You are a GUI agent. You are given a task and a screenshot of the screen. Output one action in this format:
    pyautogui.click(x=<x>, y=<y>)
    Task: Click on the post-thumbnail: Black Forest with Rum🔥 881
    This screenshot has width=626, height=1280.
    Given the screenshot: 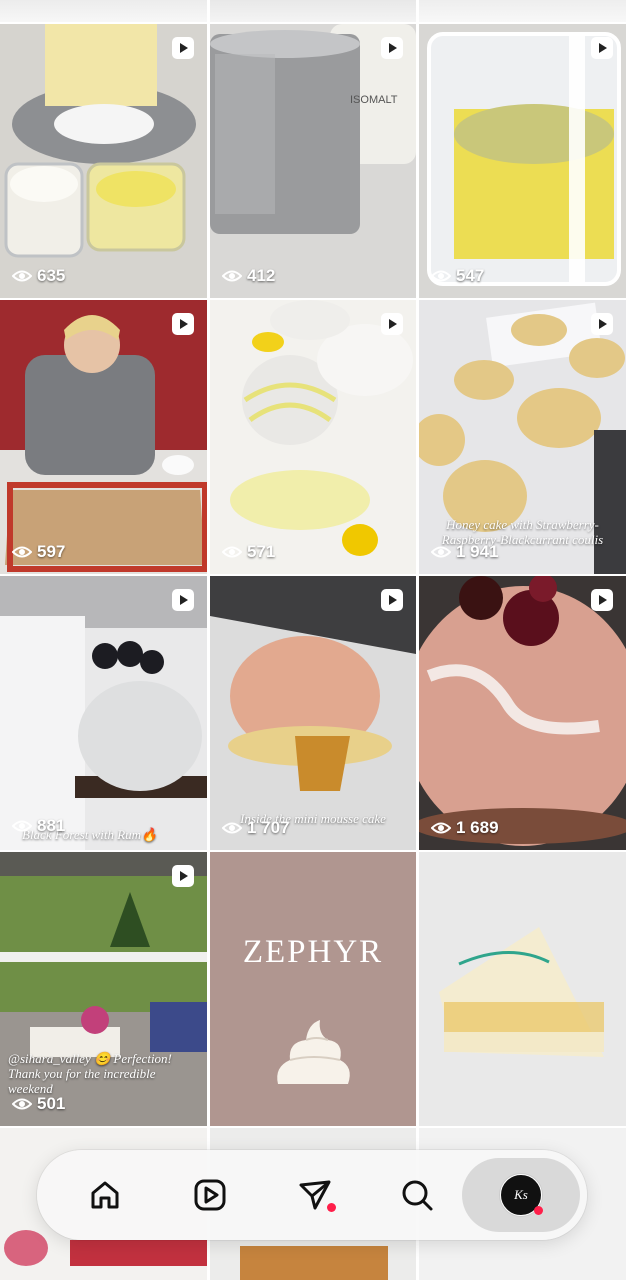 What is the action you would take?
    pyautogui.click(x=103, y=713)
    